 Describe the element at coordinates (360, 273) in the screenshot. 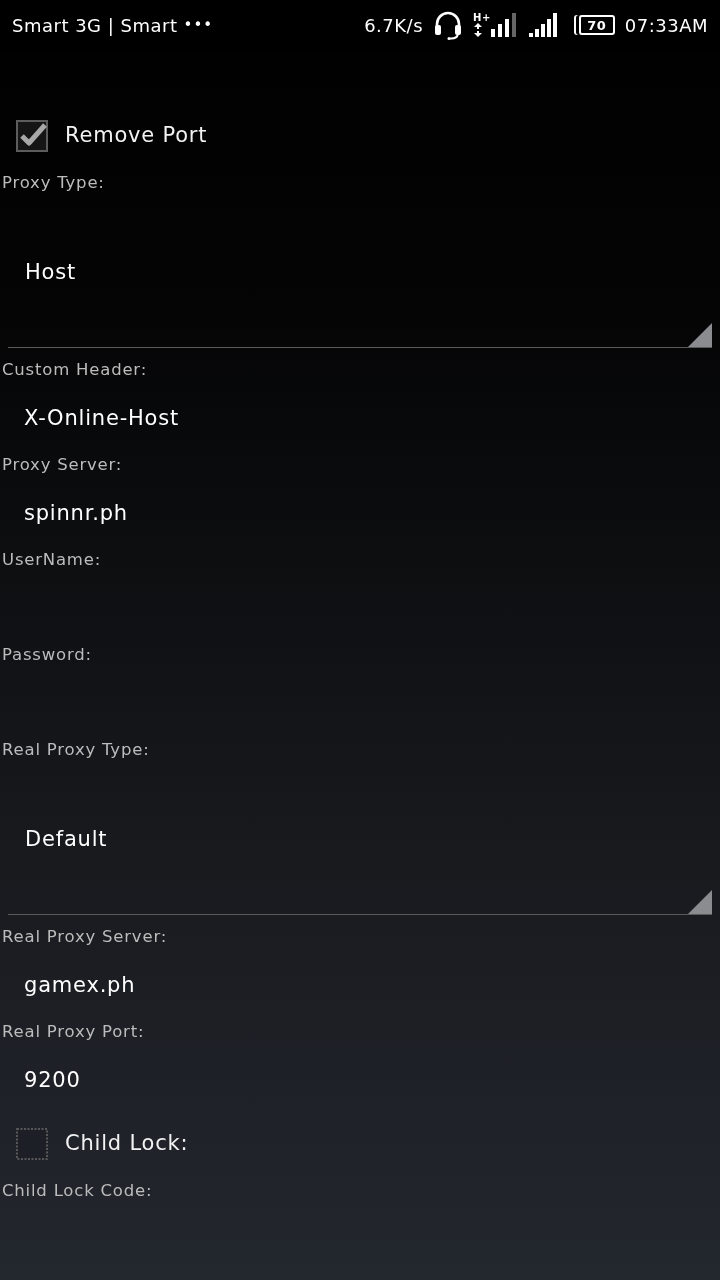

I see `dropdown-field: Host` at that location.